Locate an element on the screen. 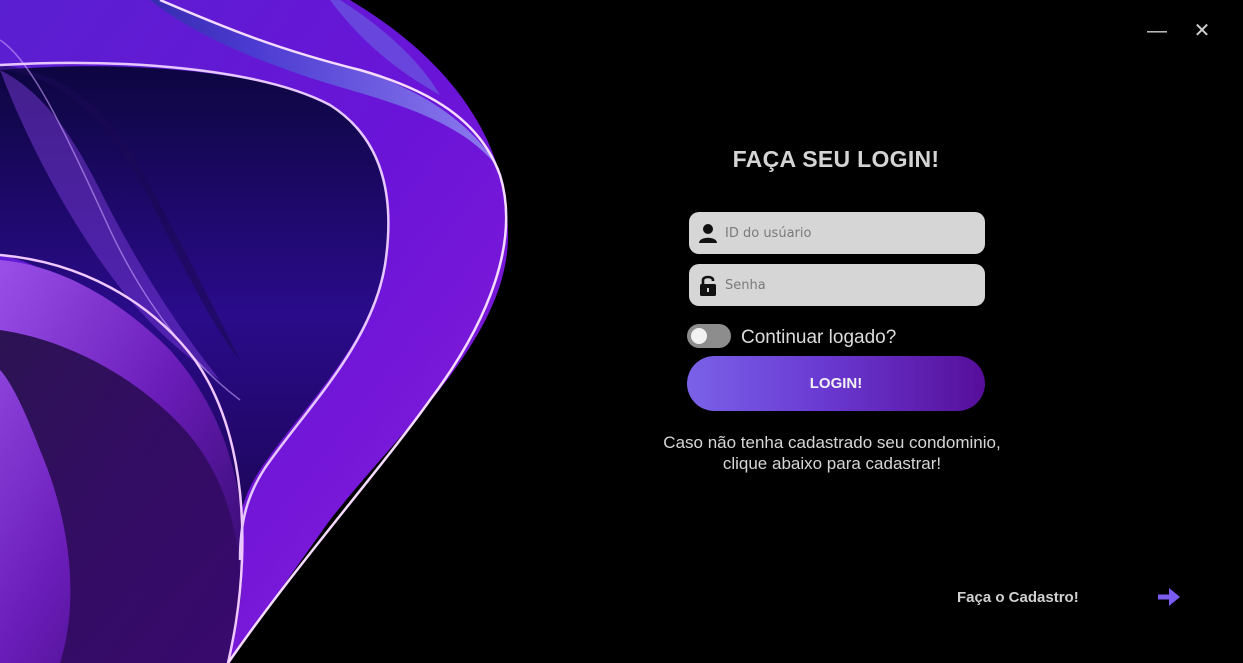  remember-me-toggle is located at coordinates (709, 336).